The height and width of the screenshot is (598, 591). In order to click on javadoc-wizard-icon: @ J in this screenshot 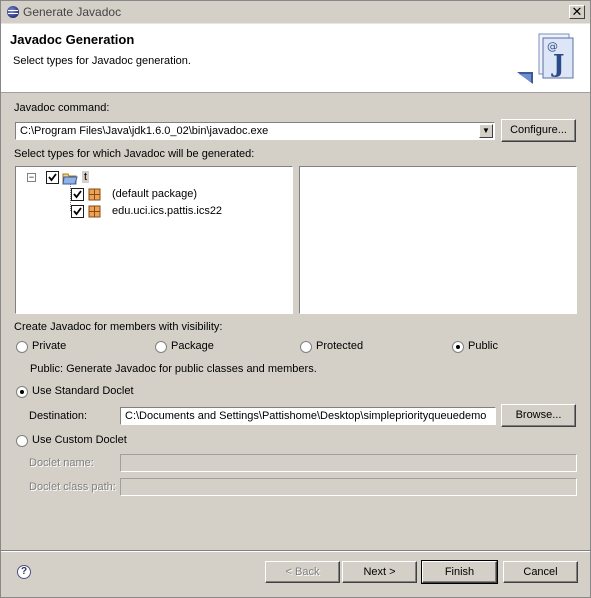, I will do `click(545, 58)`.